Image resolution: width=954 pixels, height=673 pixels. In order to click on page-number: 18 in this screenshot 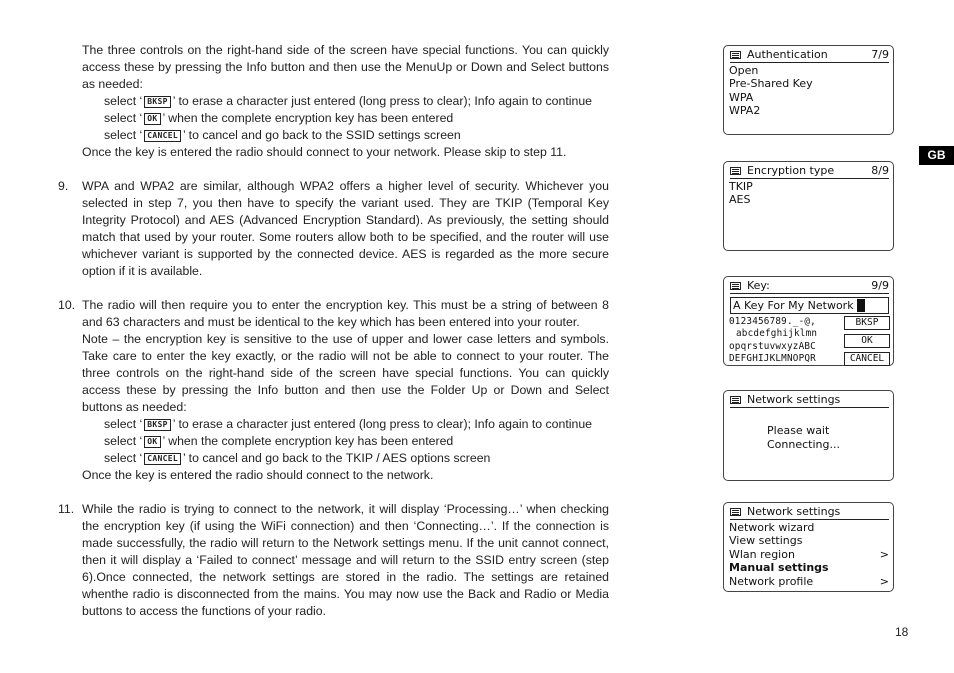, I will do `click(902, 632)`.